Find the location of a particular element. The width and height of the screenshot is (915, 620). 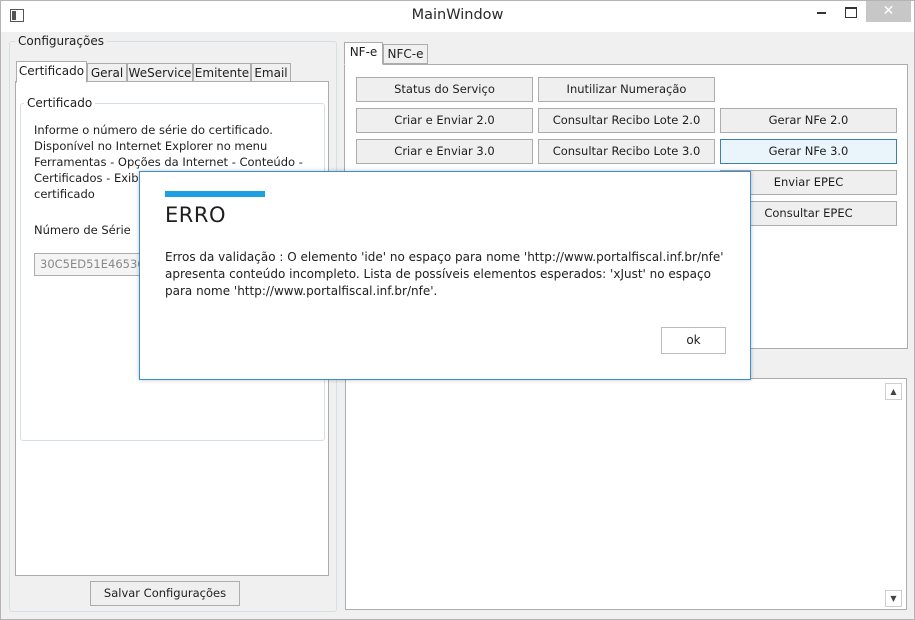

serial-label: Número de Série is located at coordinates (82, 230).